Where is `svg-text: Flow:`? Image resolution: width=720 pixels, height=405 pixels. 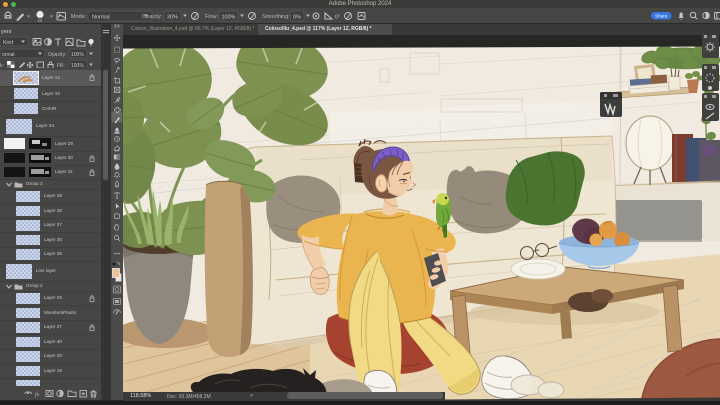 svg-text: Flow: is located at coordinates (212, 17).